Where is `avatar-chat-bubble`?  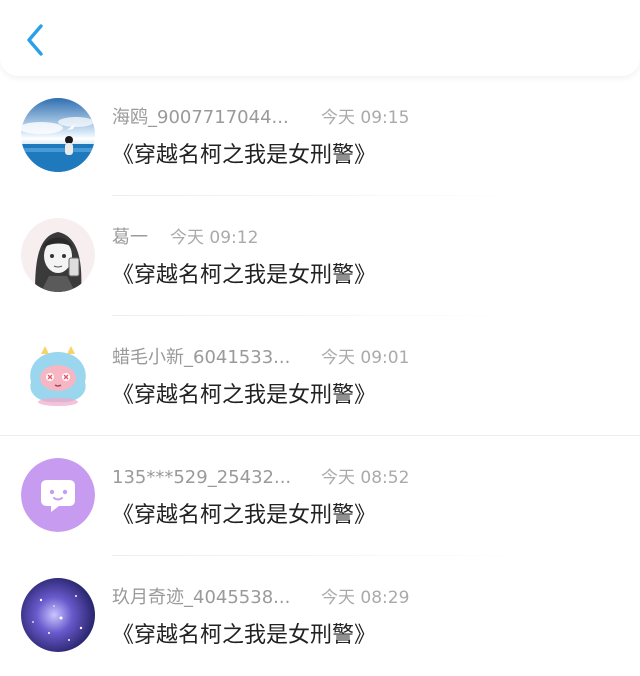
avatar-chat-bubble is located at coordinates (58, 495).